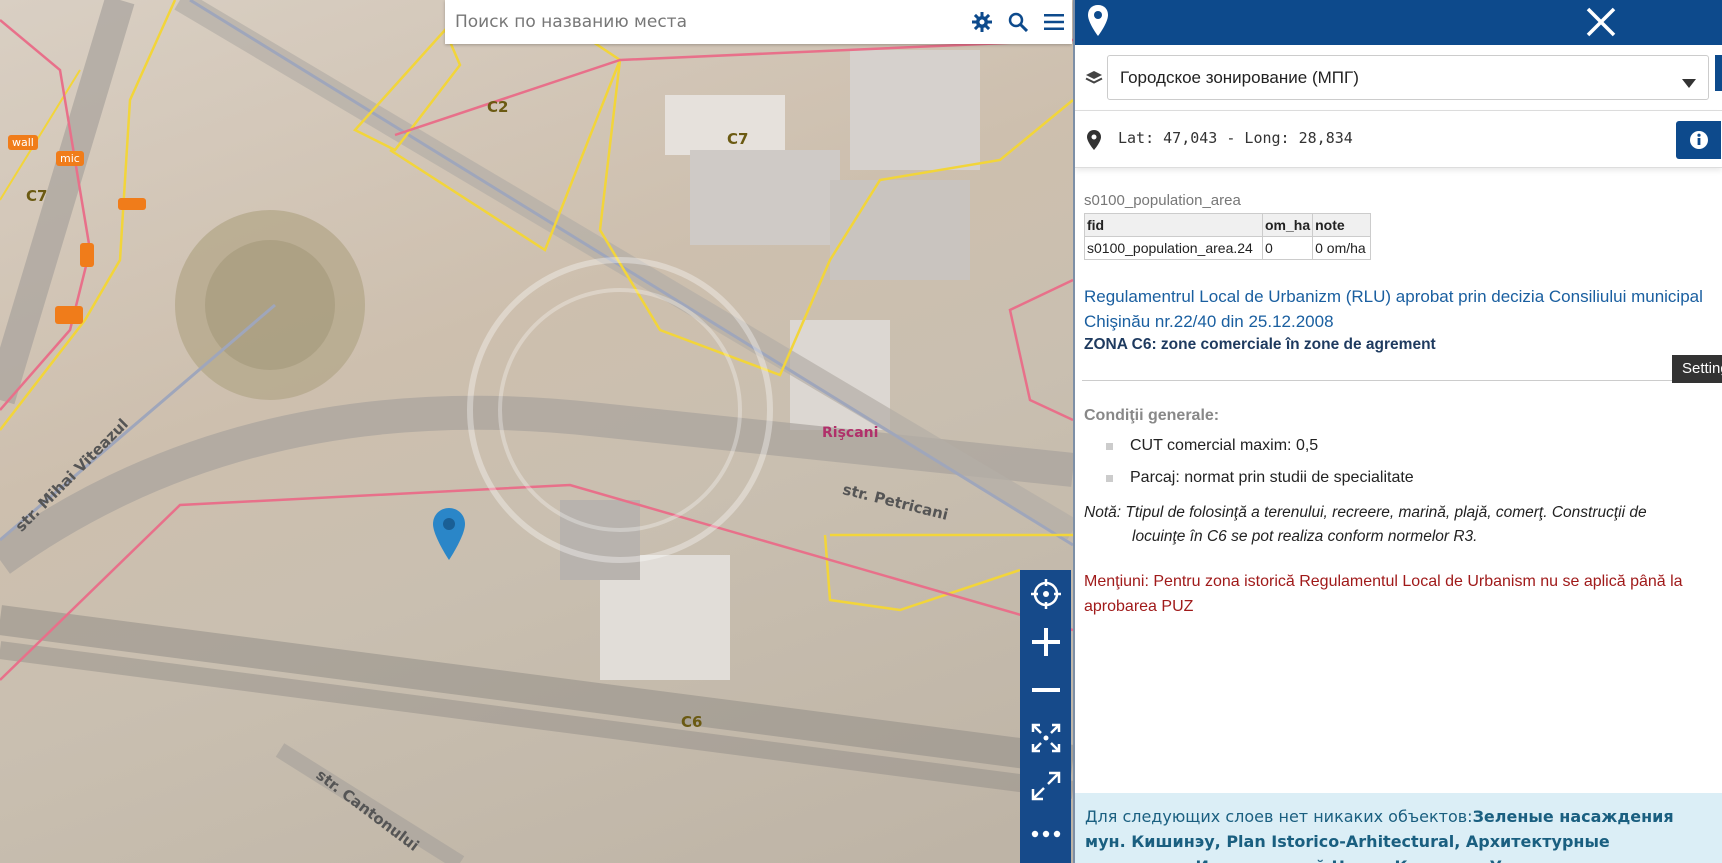 The image size is (1722, 863). I want to click on zone-label-c7: C7, so click(738, 139).